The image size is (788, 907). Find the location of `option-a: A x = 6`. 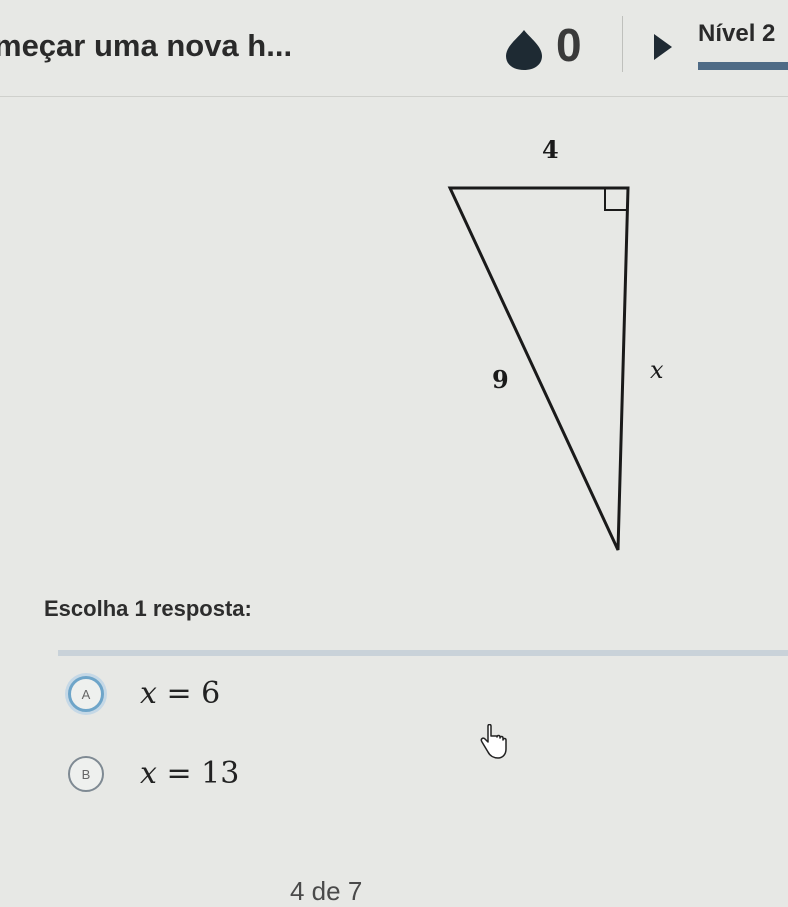

option-a: A x = 6 is located at coordinates (268, 698).